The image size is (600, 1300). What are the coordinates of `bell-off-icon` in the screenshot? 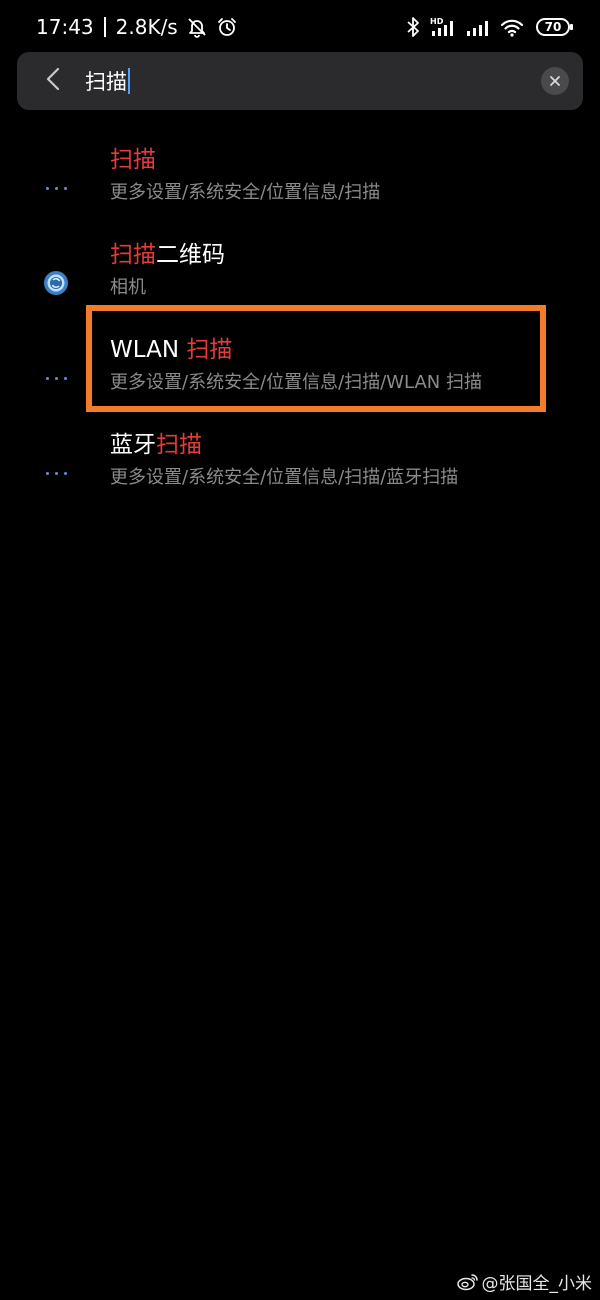 It's located at (197, 27).